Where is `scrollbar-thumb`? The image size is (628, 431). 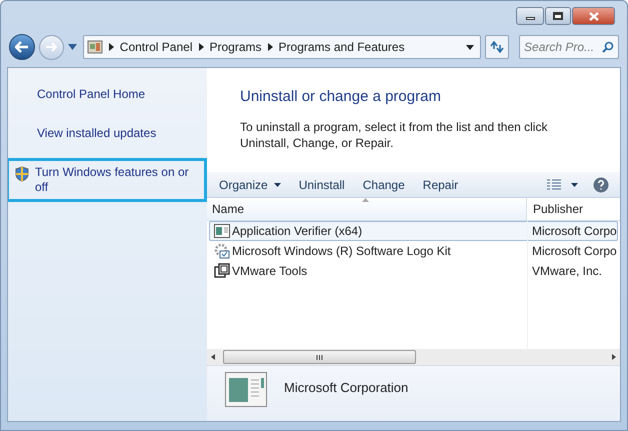
scrollbar-thumb is located at coordinates (319, 357).